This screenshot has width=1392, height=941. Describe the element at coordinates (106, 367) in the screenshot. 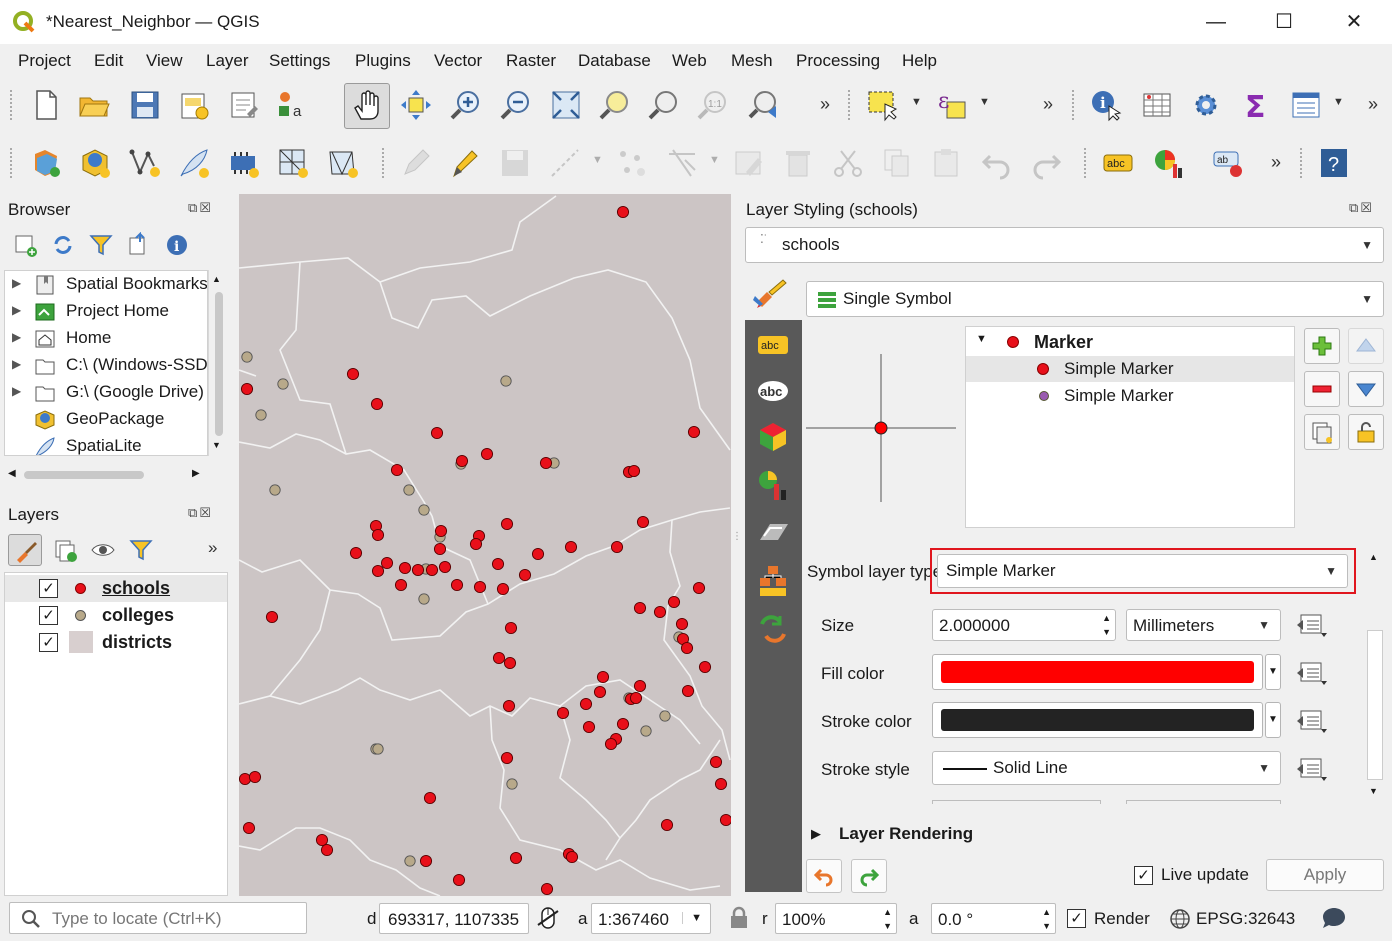

I see `browser-item-c-drive: ▶ C:\ (Windows-SSD)` at that location.